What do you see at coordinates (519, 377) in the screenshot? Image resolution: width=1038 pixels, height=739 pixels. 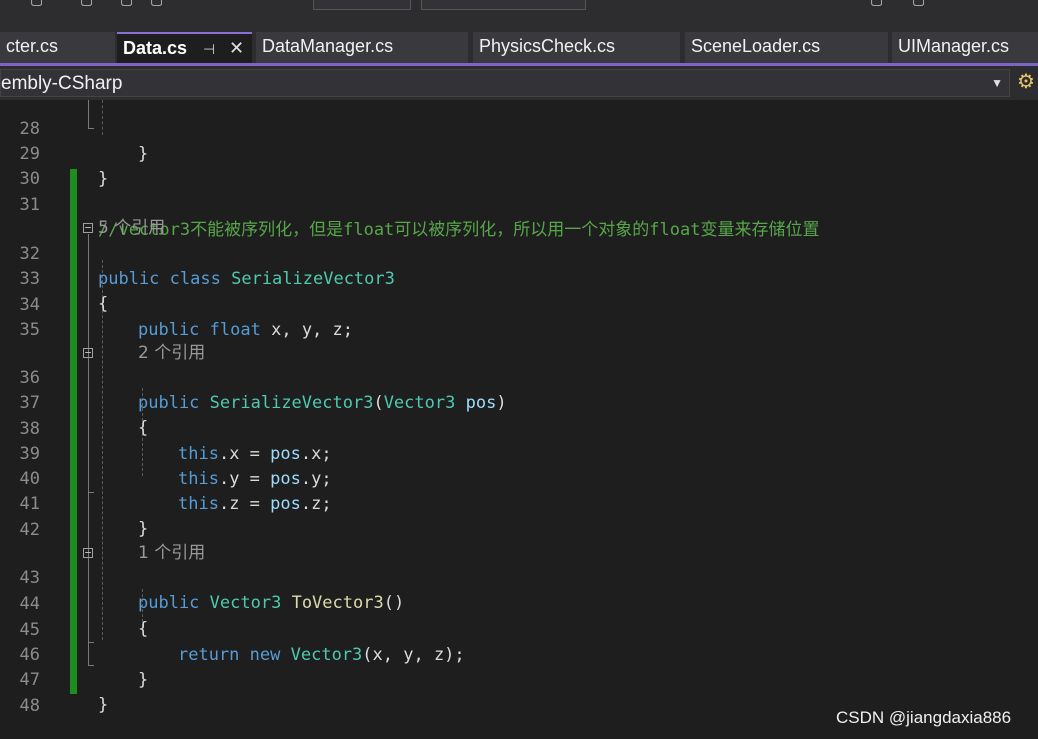 I see `code-line: 36 public SerializeVector3(Vector3 pos)` at bounding box center [519, 377].